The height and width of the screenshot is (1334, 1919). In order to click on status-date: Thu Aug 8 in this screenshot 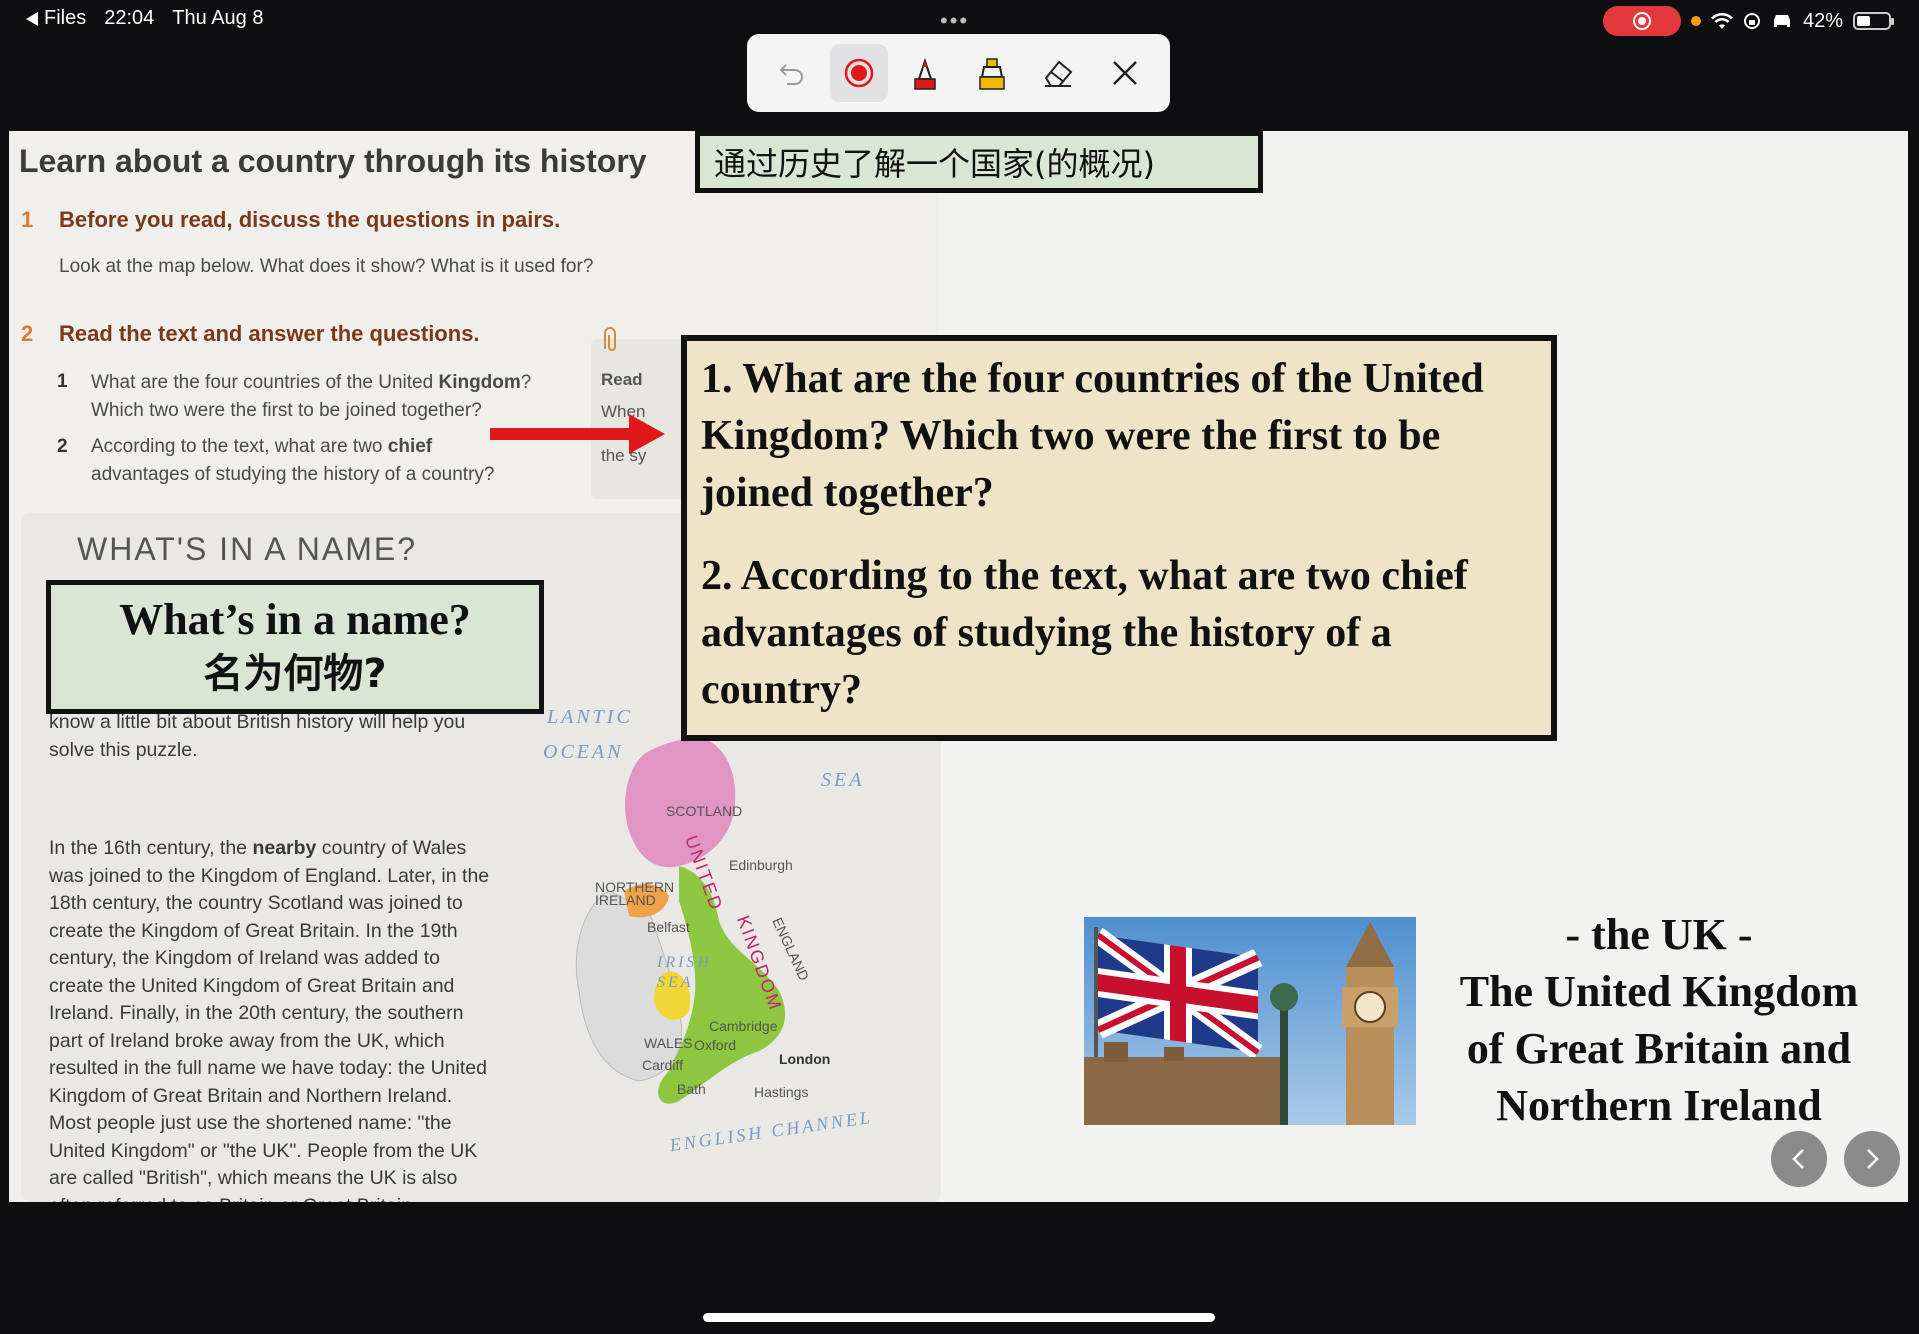, I will do `click(218, 18)`.